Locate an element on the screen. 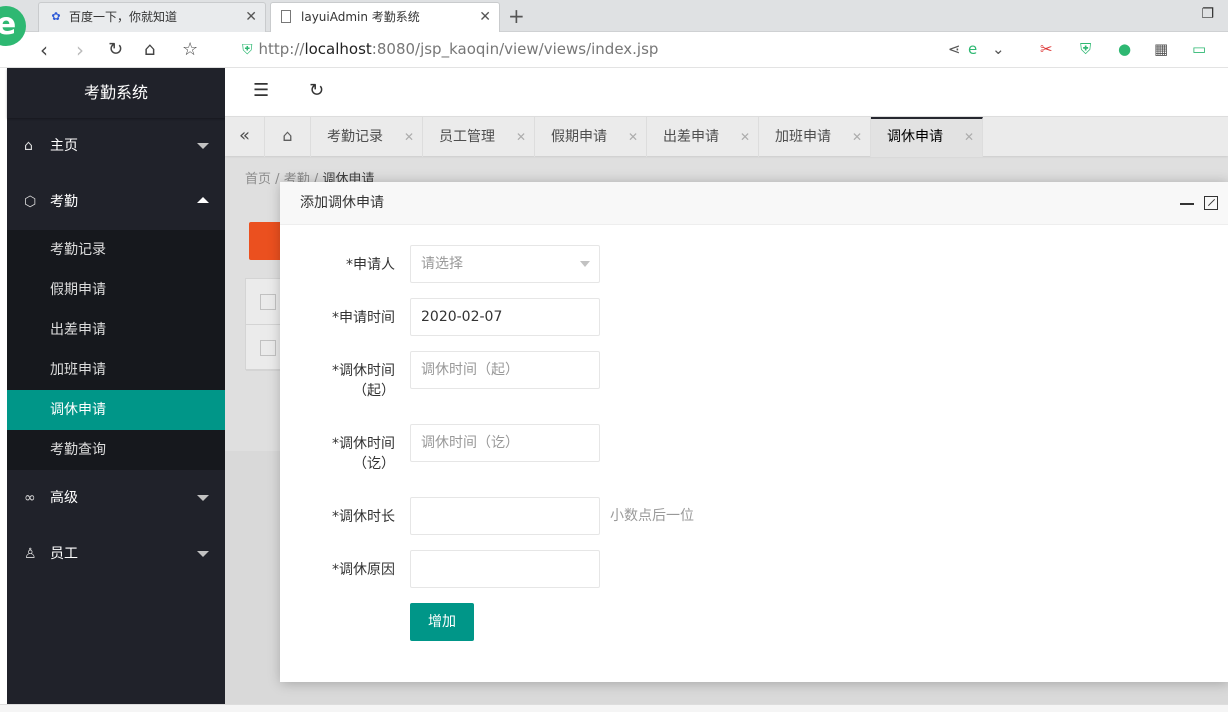  browser-tab-baidu: ✿ 百度一下，你就知道 ✕ is located at coordinates (152, 17).